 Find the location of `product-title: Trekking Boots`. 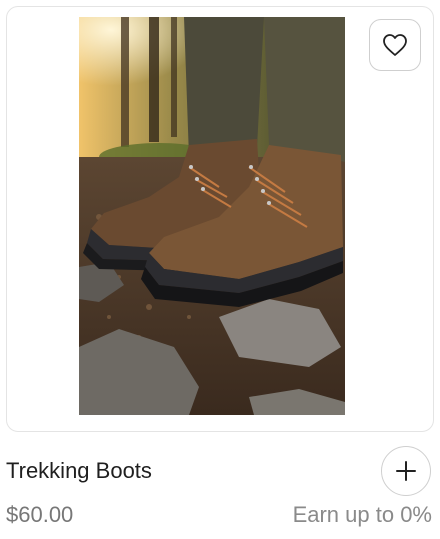

product-title: Trekking Boots is located at coordinates (79, 471).